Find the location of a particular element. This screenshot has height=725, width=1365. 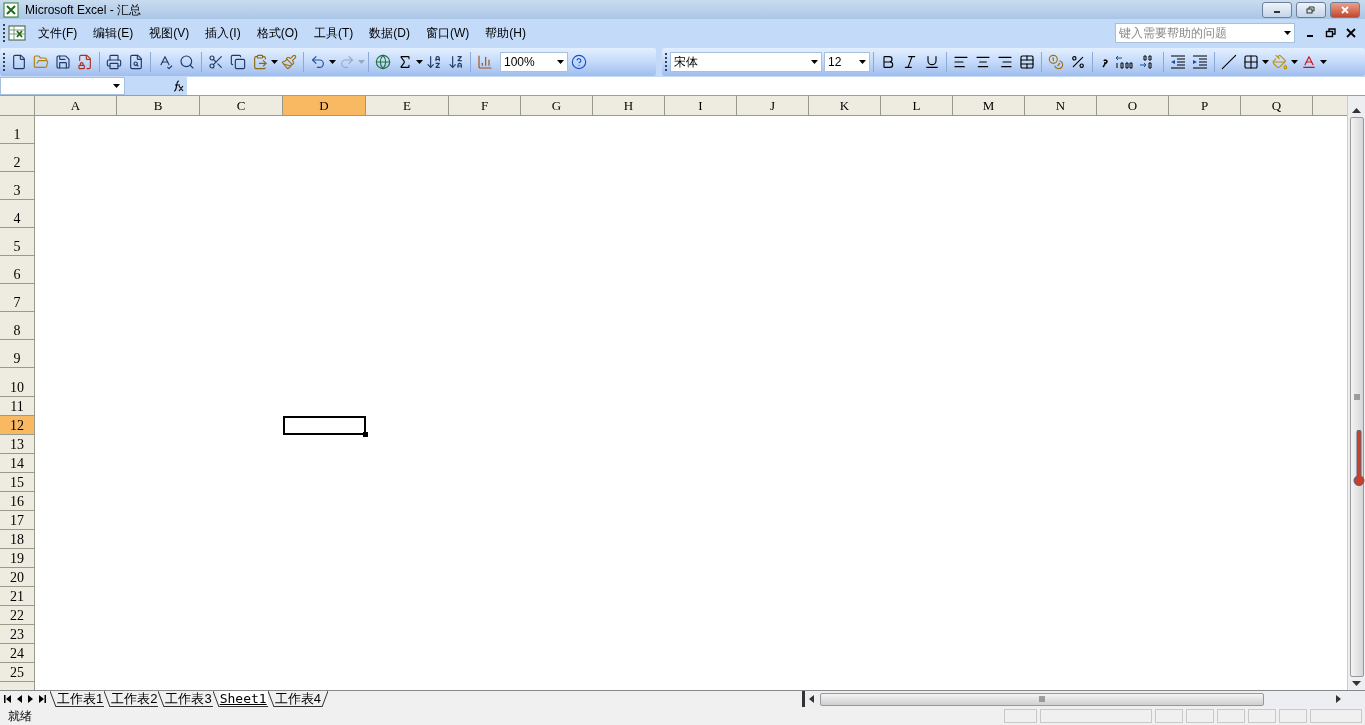

menu-item: 插入(I) is located at coordinates (223, 33).